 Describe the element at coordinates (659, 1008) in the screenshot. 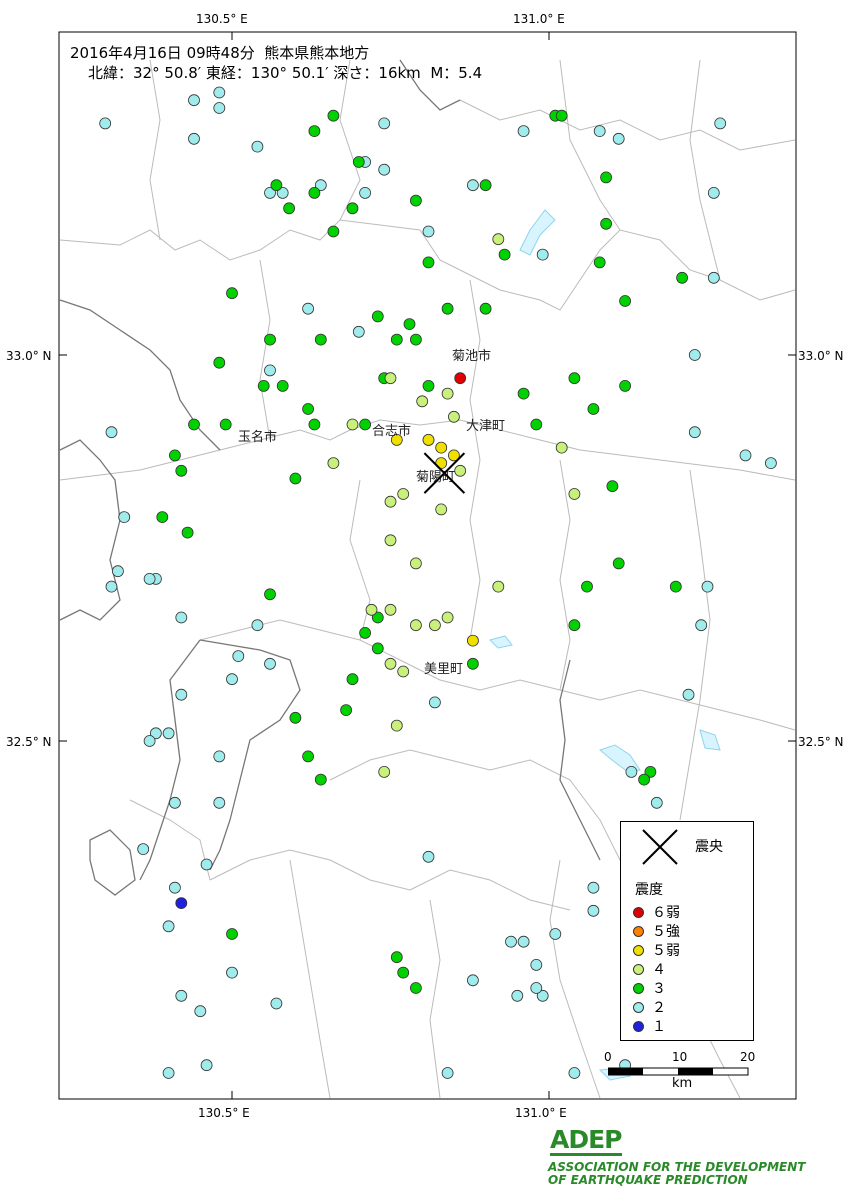

I see `legend-item-label: ２` at that location.